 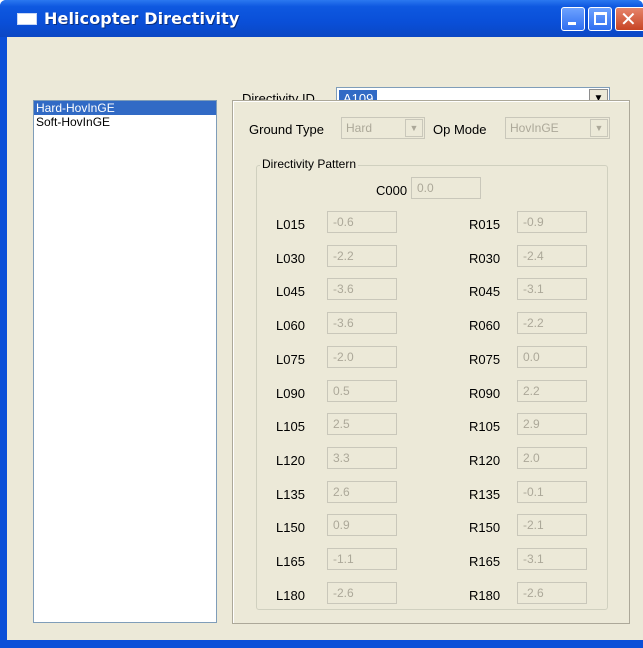 I want to click on right-angle-field: -0.9, so click(x=552, y=222).